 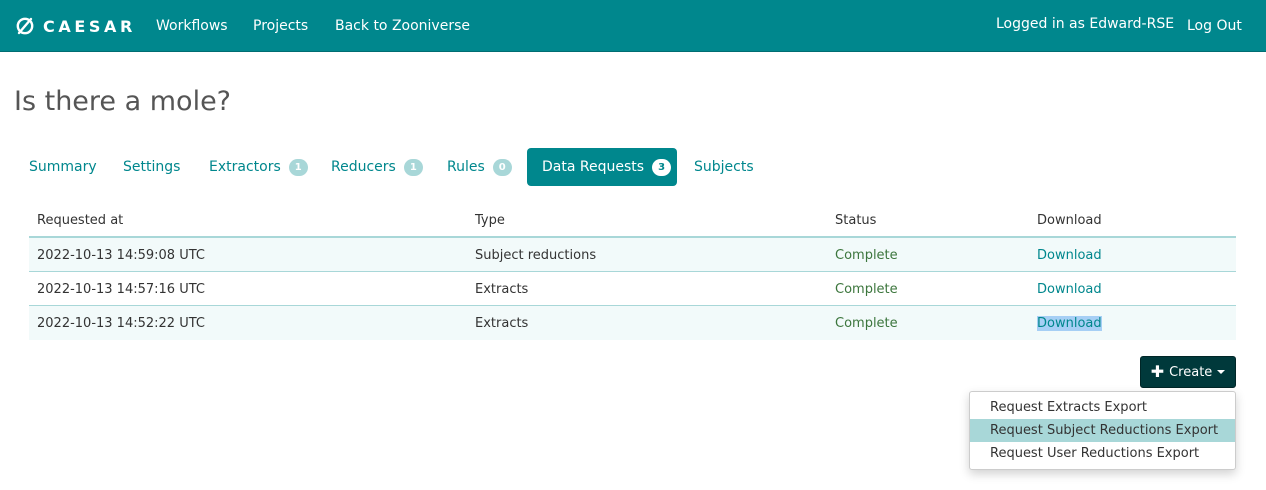 I want to click on tab-label: Summary, so click(x=63, y=167).